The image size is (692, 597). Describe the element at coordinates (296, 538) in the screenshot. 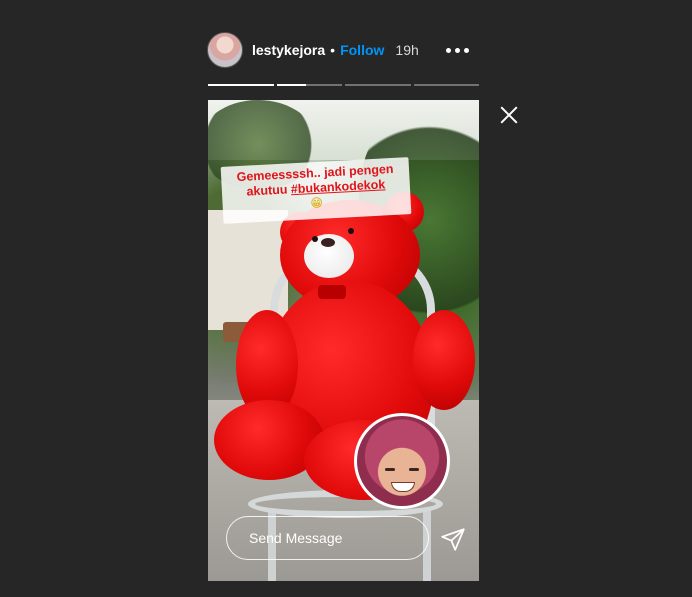

I see `send-message-placeholder: Send Message` at that location.